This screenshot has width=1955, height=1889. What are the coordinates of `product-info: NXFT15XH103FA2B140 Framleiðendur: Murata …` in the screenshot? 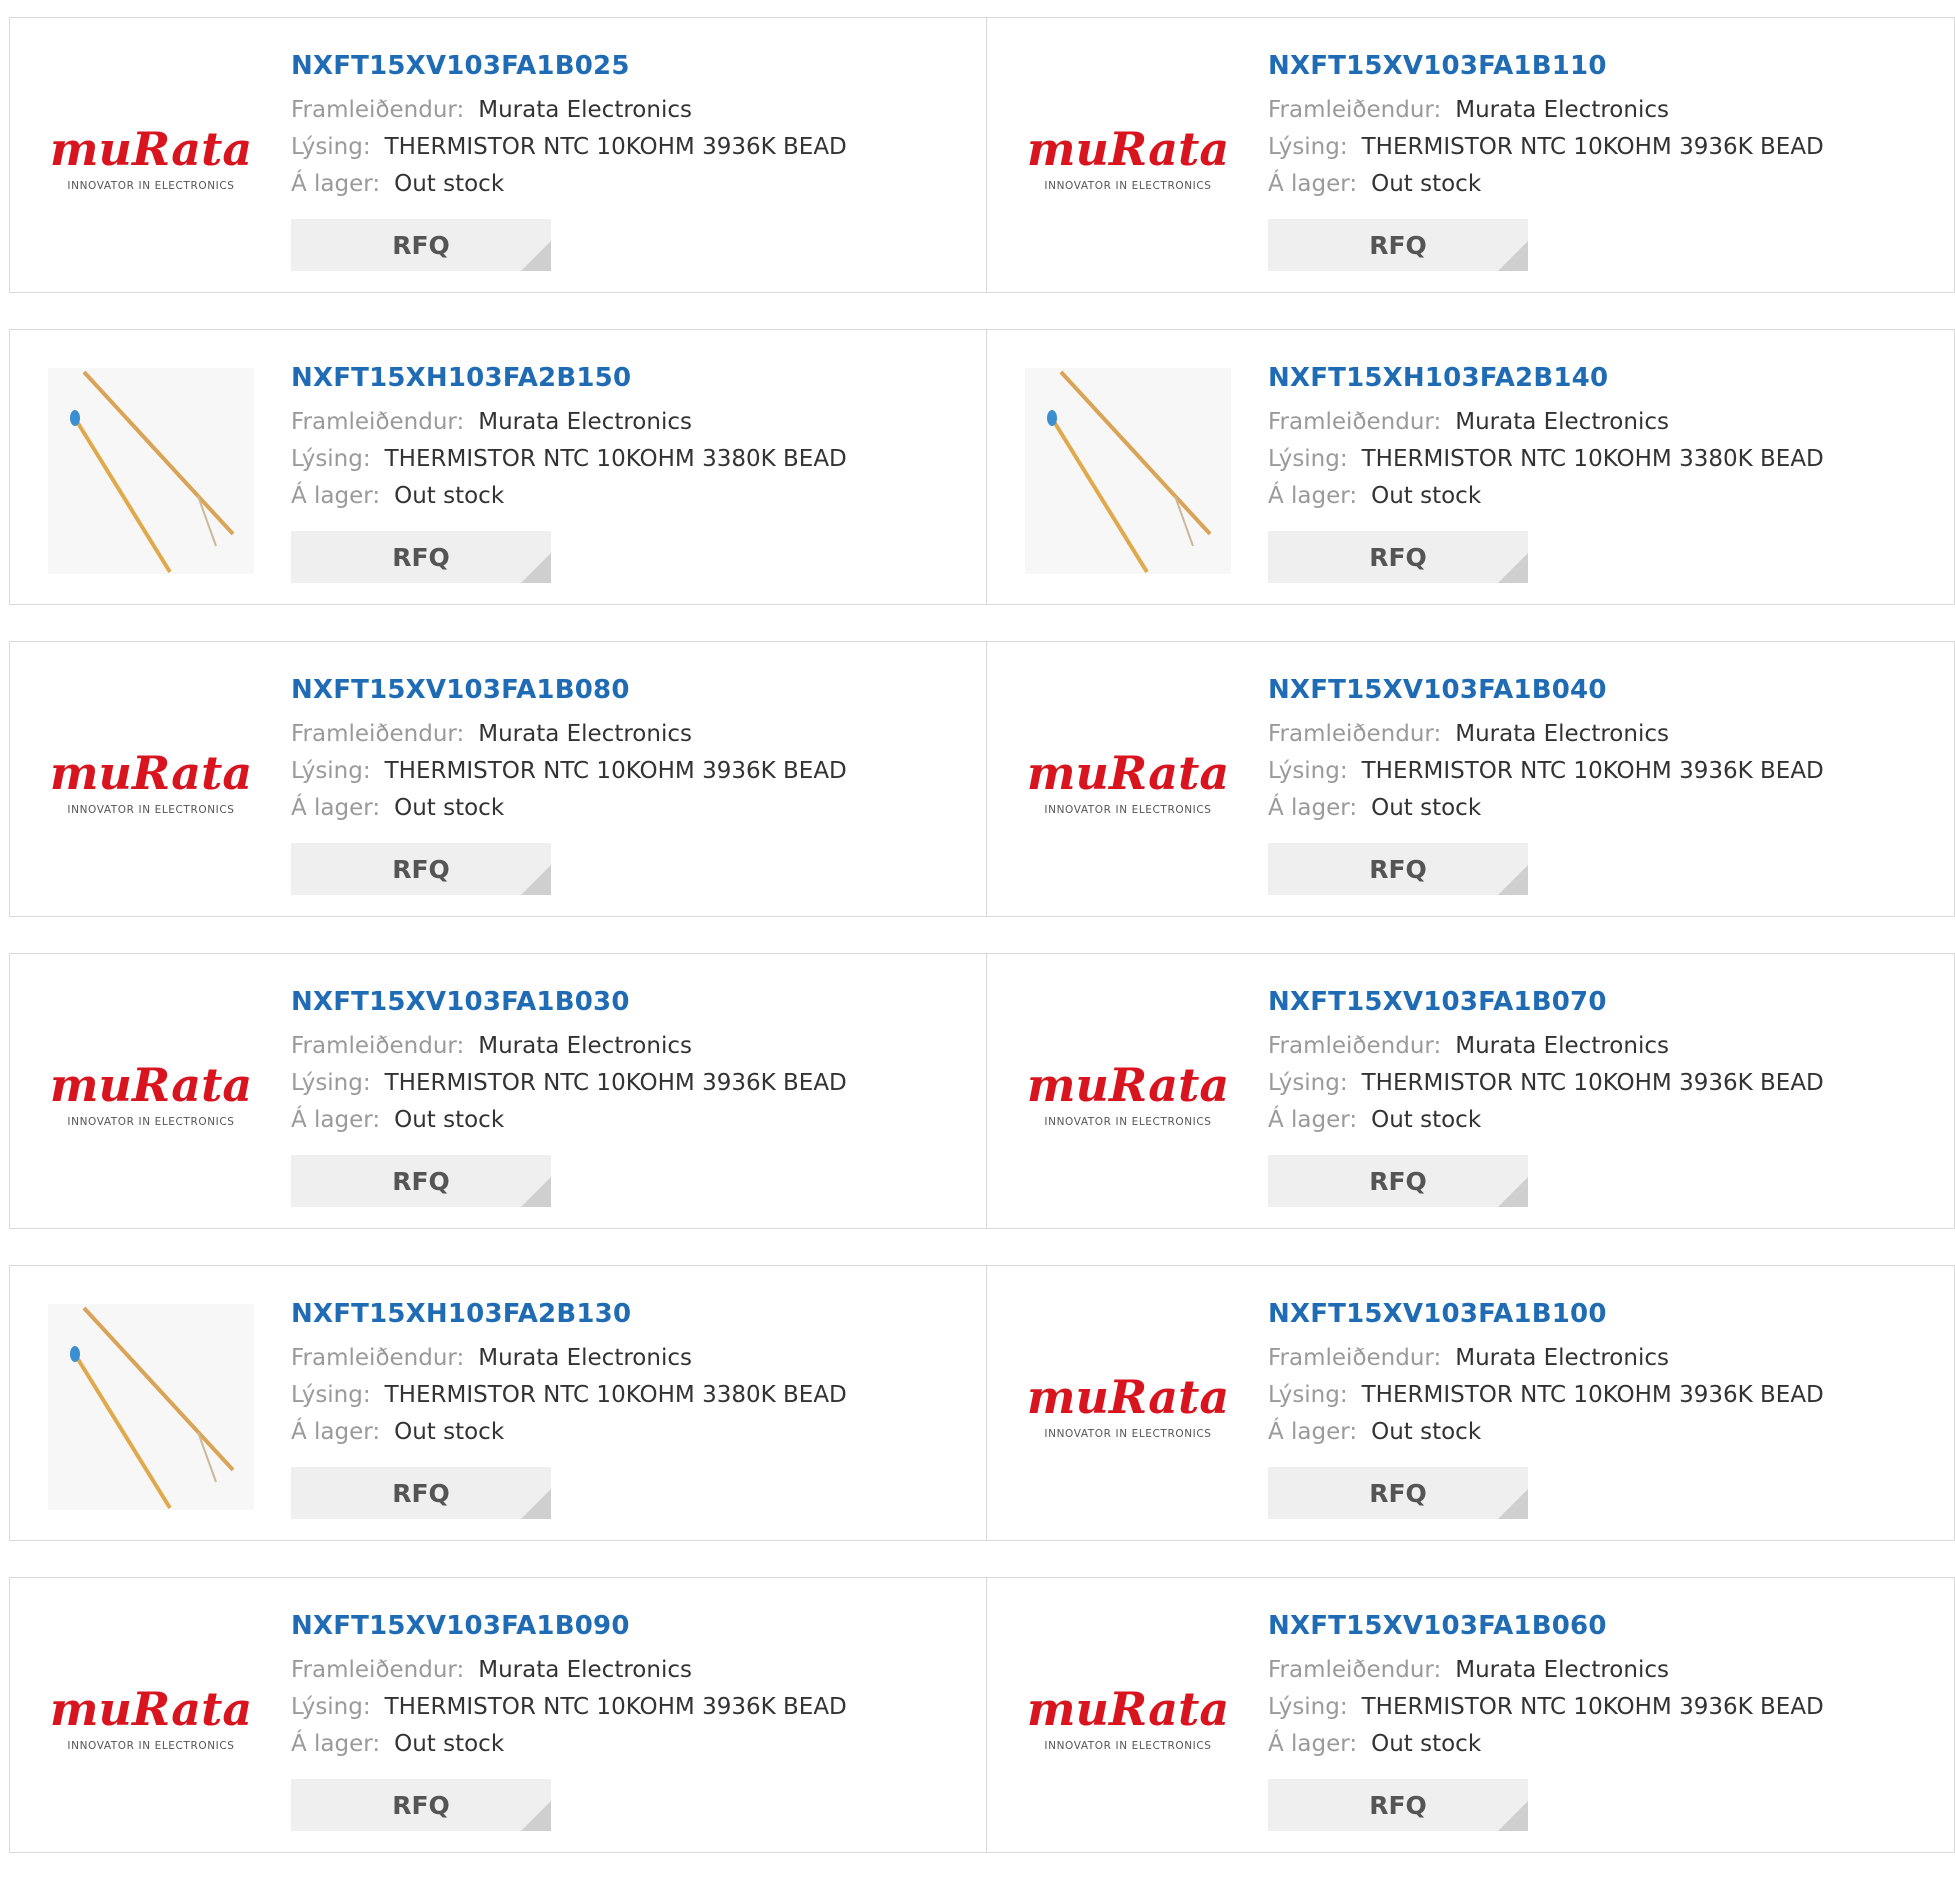 It's located at (1606, 437).